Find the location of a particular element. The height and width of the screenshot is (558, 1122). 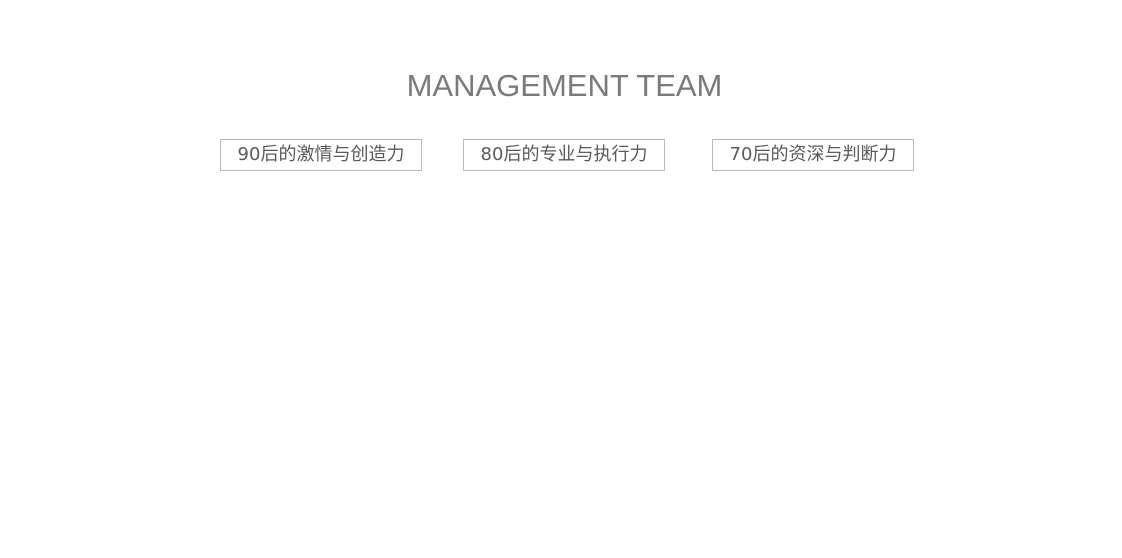

tab-90s: 90后的激情与创造力 is located at coordinates (321, 155).